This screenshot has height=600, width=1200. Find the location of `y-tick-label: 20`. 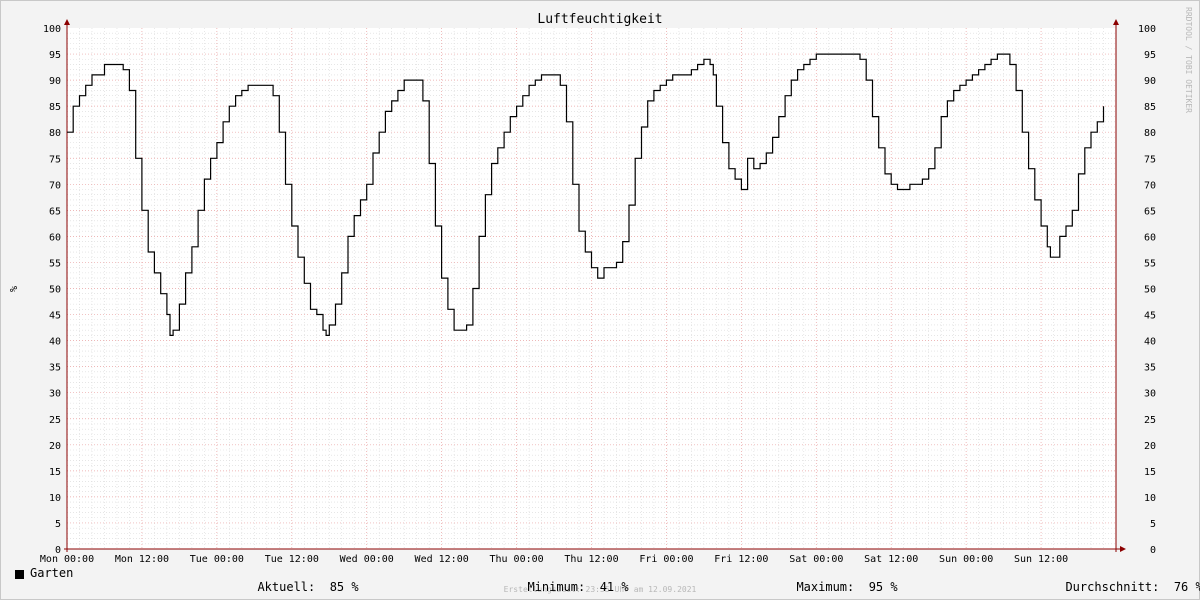

y-tick-label: 20 is located at coordinates (55, 446).